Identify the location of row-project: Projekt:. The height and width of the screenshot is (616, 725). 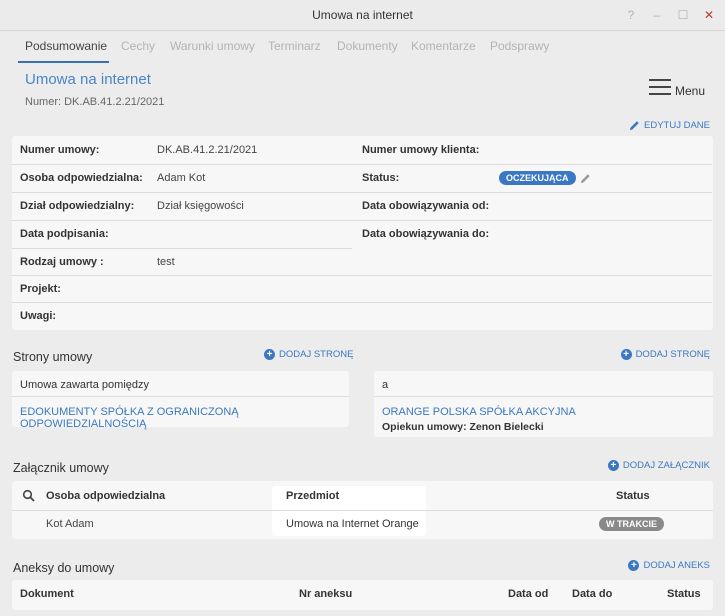
(362, 289).